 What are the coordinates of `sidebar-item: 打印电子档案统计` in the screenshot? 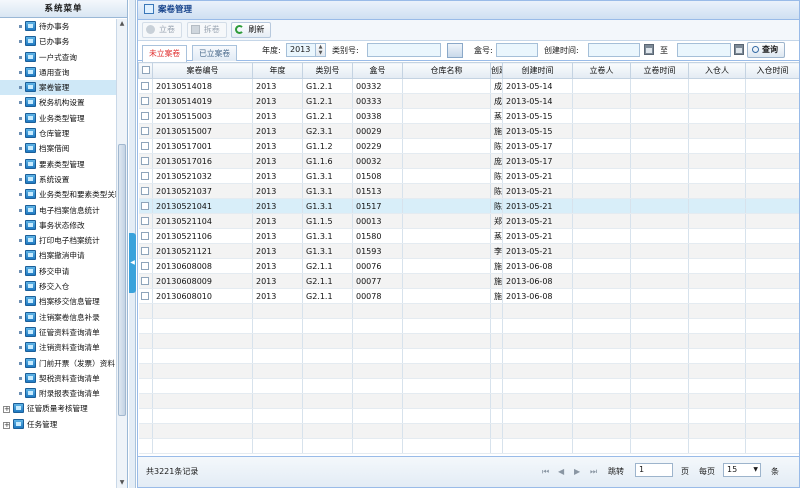 It's located at (58, 240).